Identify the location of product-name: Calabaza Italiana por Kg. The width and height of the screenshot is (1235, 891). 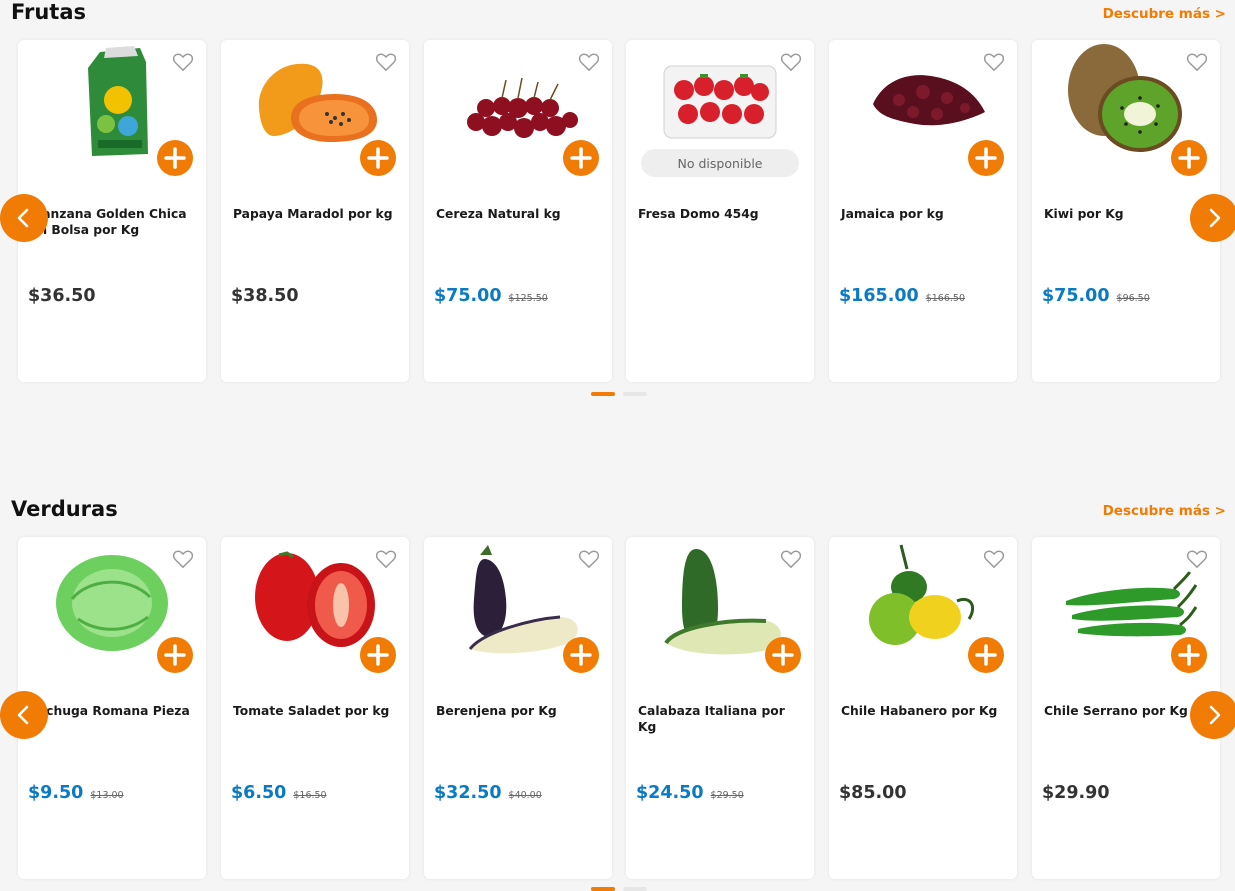
(711, 719).